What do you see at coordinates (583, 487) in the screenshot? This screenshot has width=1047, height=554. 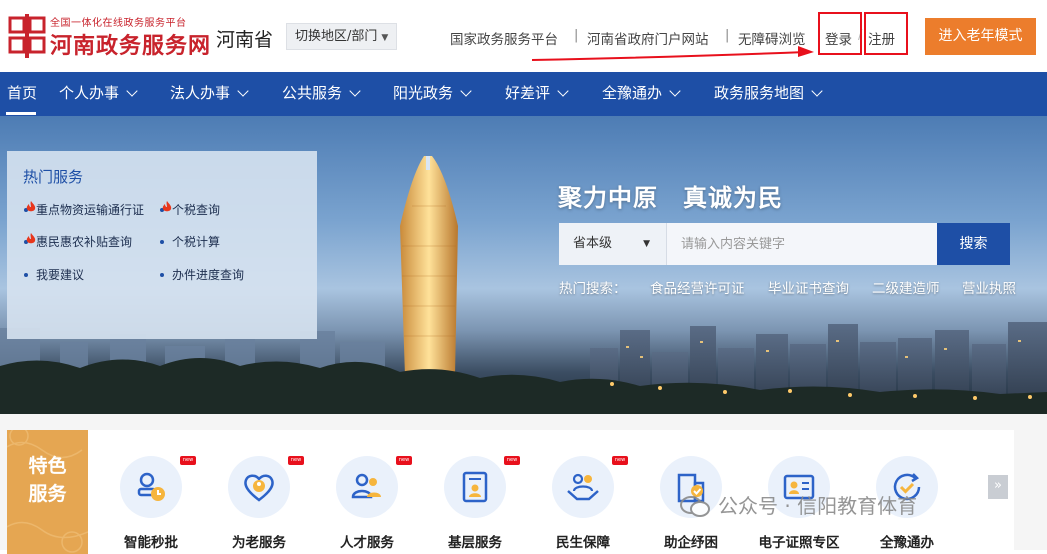 I see `hands-people-icon` at bounding box center [583, 487].